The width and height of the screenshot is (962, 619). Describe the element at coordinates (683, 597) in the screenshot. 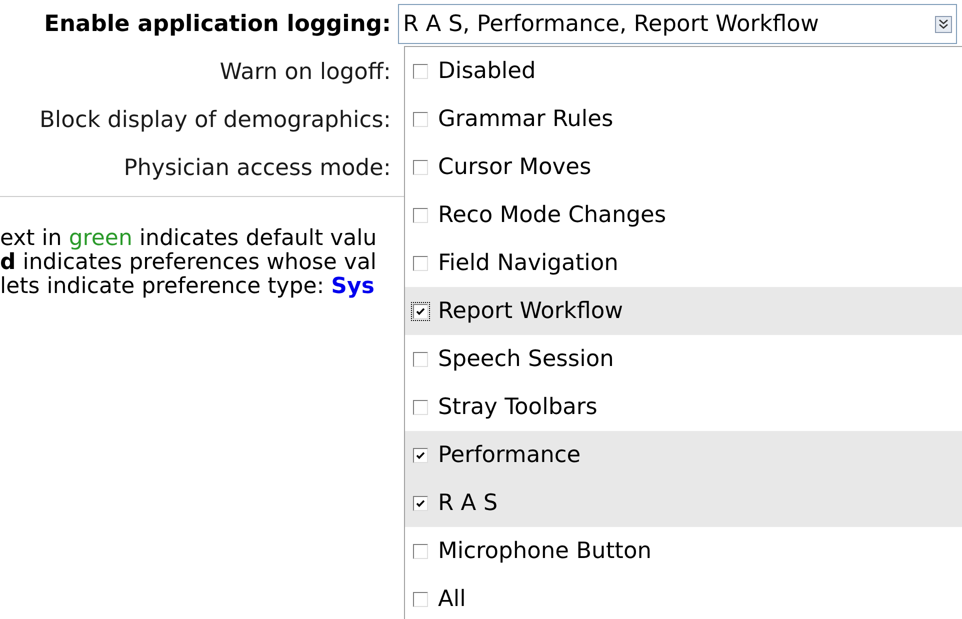

I see `dropdown-option: All` at that location.